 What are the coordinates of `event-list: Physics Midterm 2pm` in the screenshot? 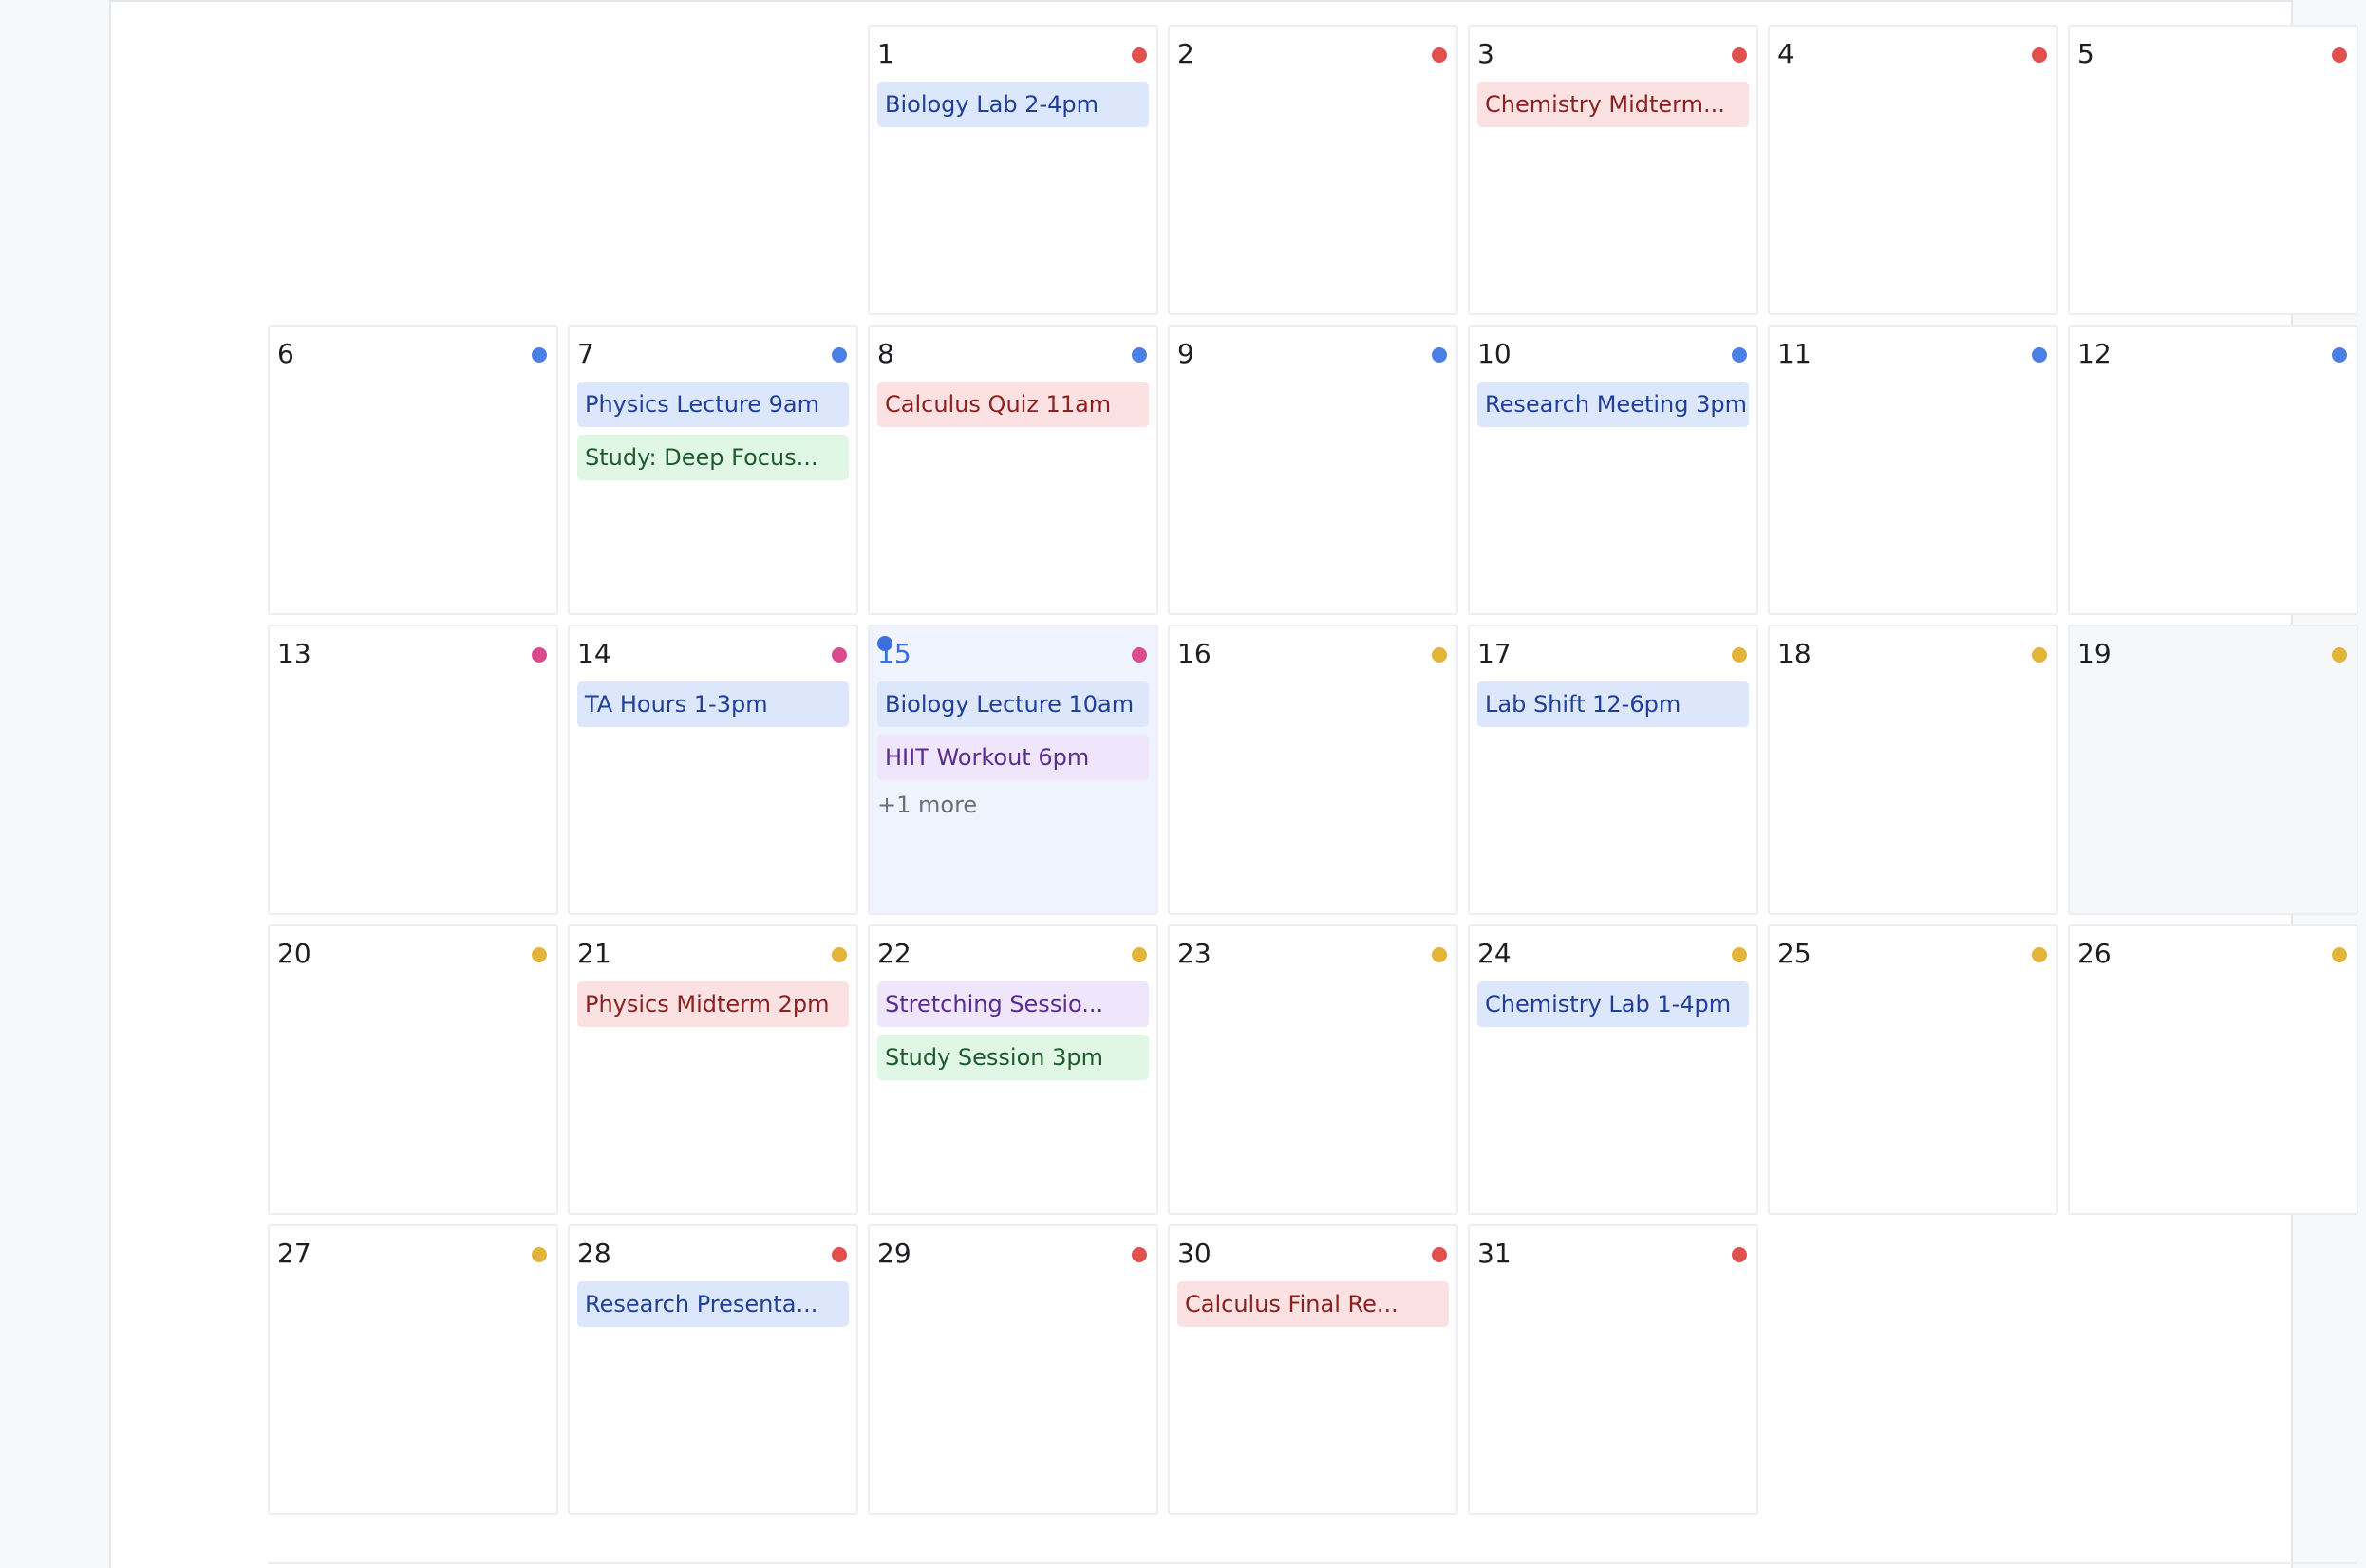 It's located at (713, 1004).